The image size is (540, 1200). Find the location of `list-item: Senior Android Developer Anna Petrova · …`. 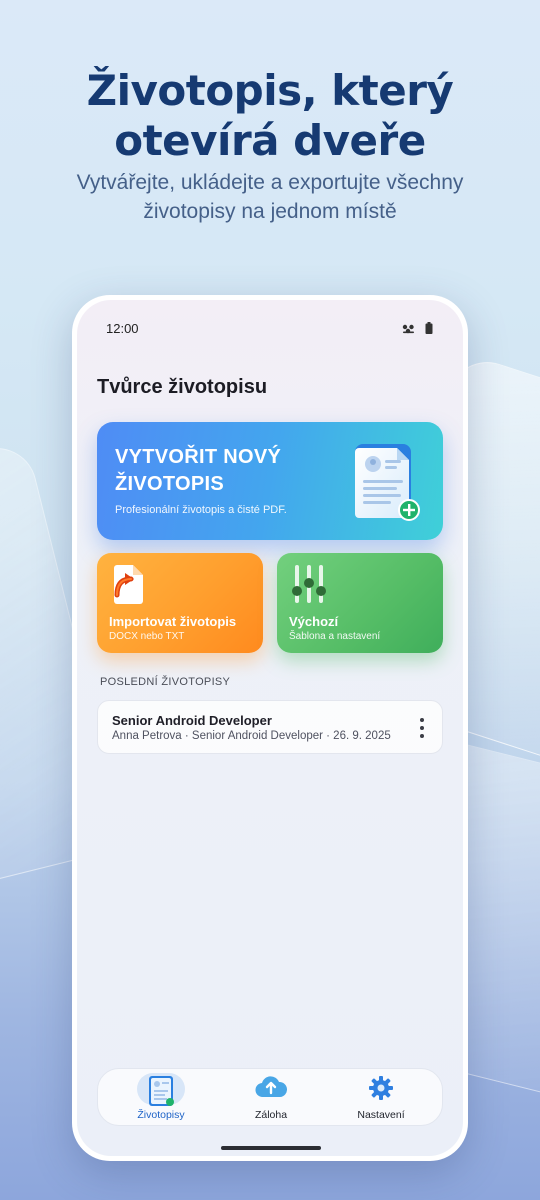

list-item: Senior Android Developer Anna Petrova · … is located at coordinates (270, 727).